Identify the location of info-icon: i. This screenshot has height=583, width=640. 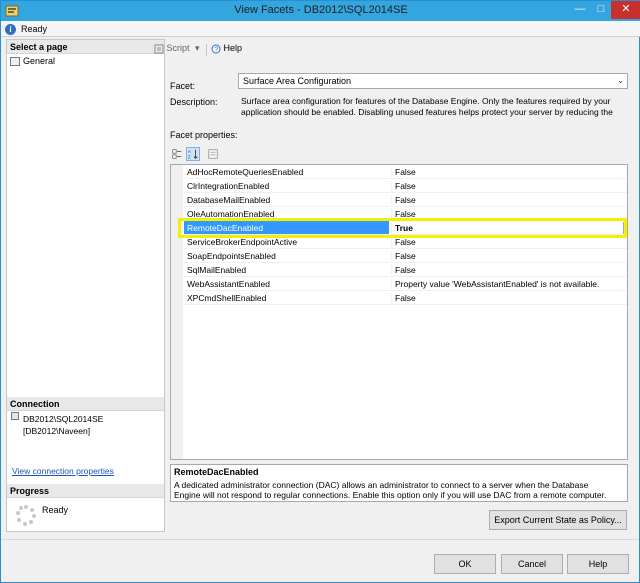
(10, 29).